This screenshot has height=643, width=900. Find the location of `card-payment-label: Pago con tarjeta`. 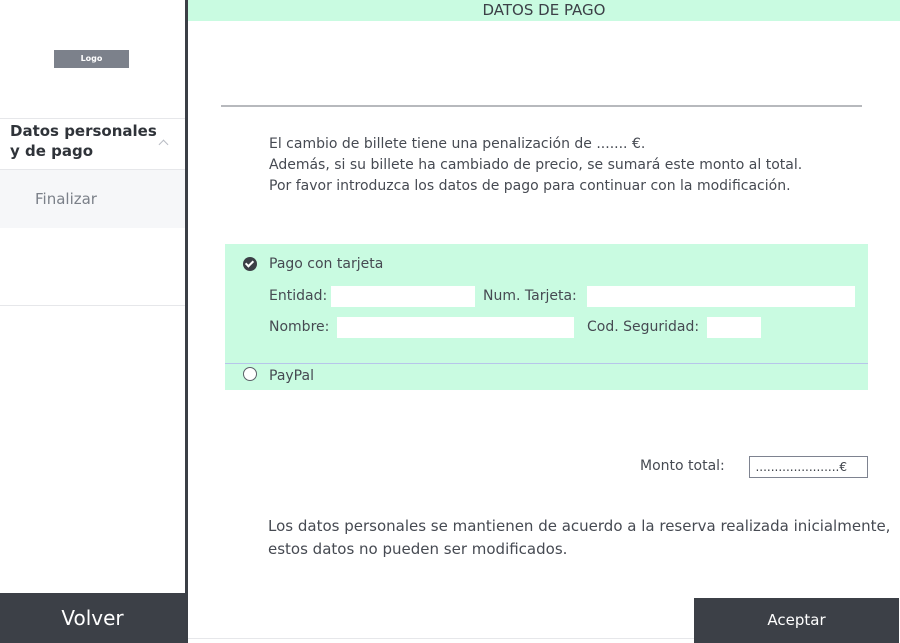

card-payment-label: Pago con tarjeta is located at coordinates (326, 264).